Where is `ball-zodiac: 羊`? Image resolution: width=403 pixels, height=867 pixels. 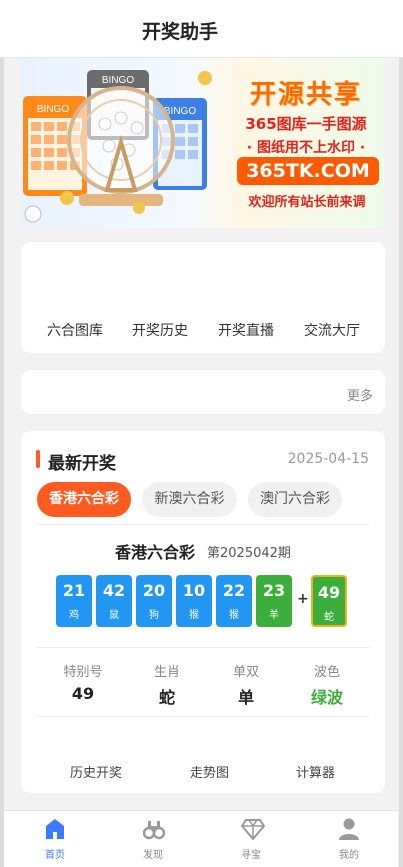
ball-zodiac: 羊 is located at coordinates (274, 615).